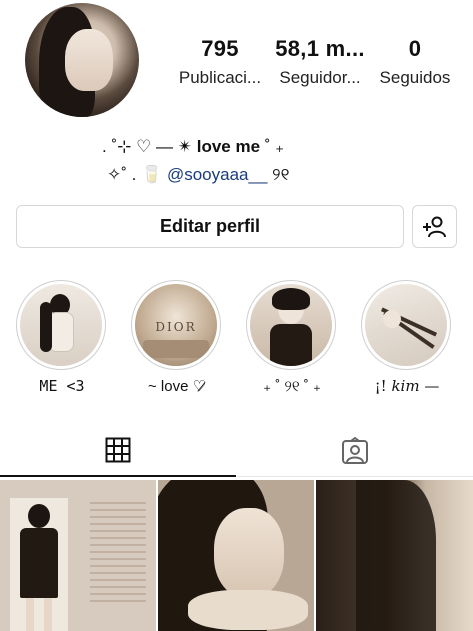 The width and height of the screenshot is (473, 631). I want to click on bio-line-1-bold: love me, so click(228, 146).